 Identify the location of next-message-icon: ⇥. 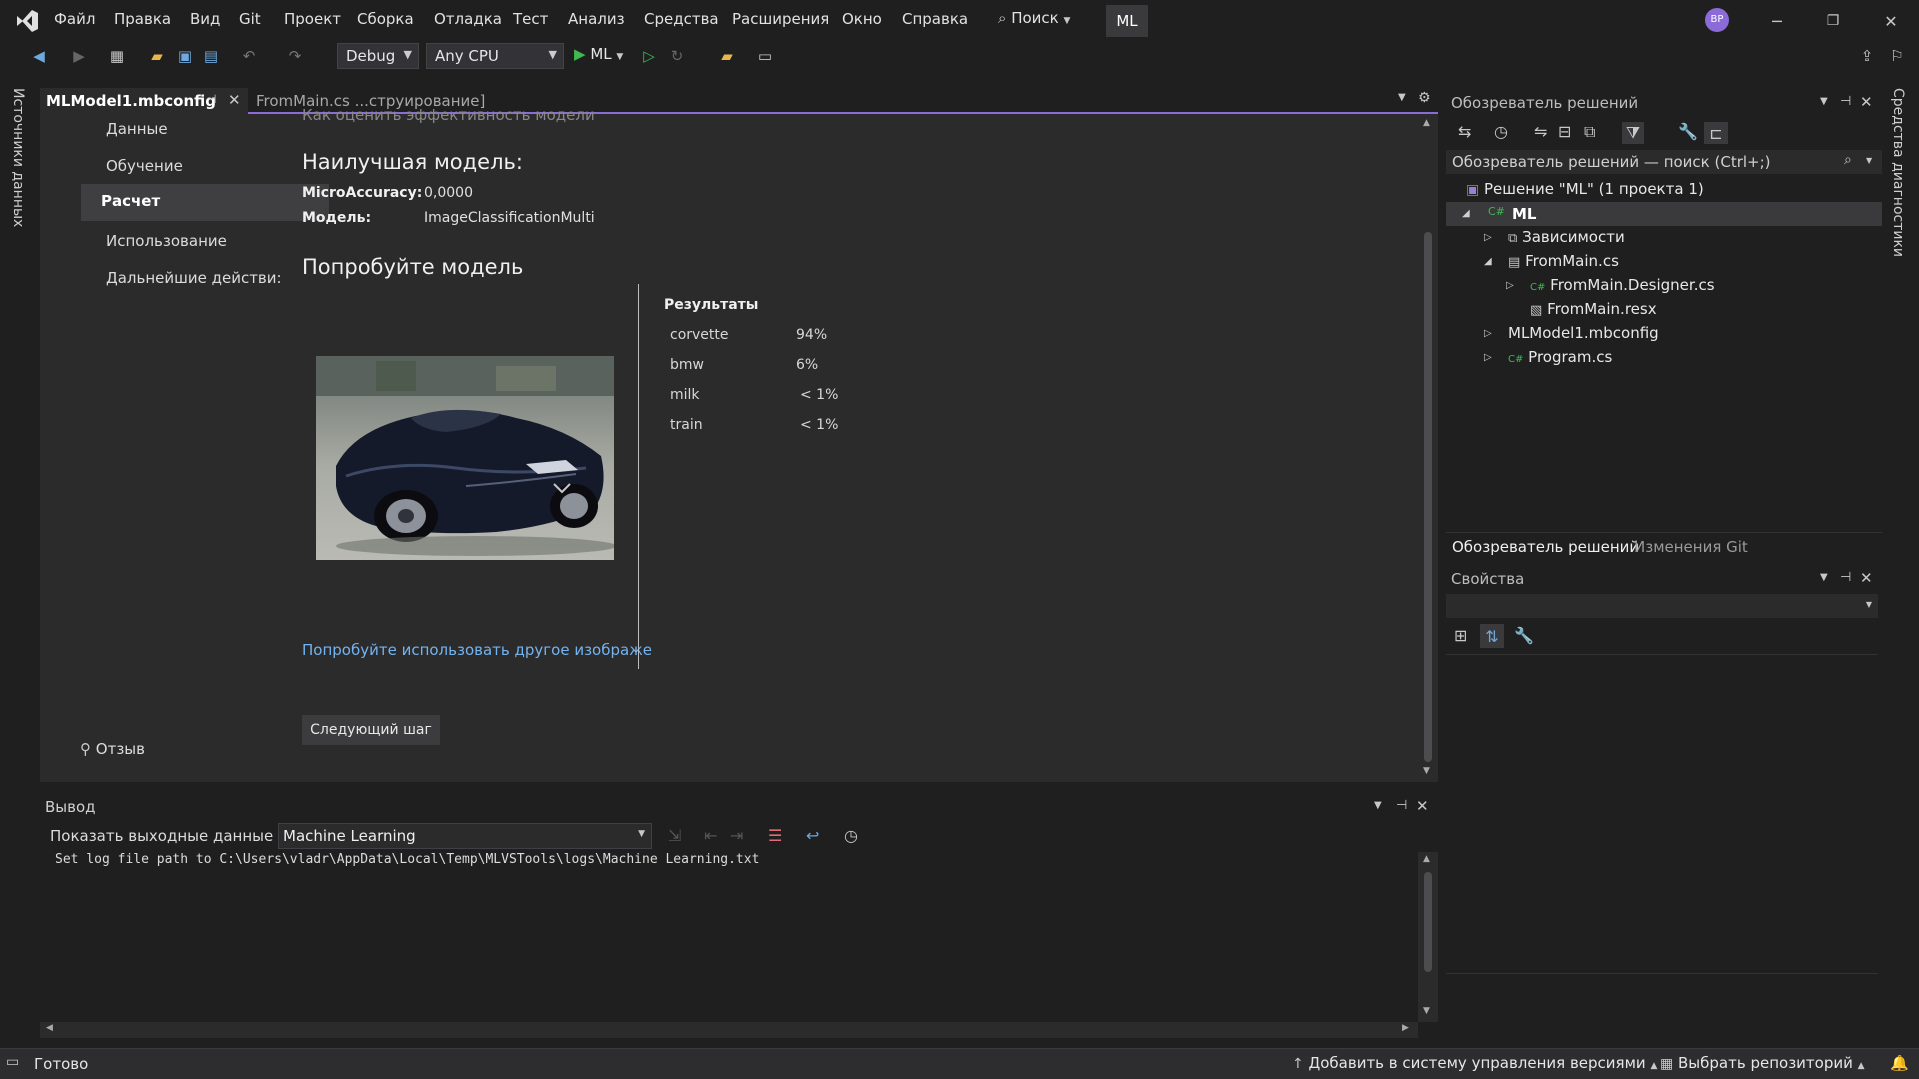
(736, 835).